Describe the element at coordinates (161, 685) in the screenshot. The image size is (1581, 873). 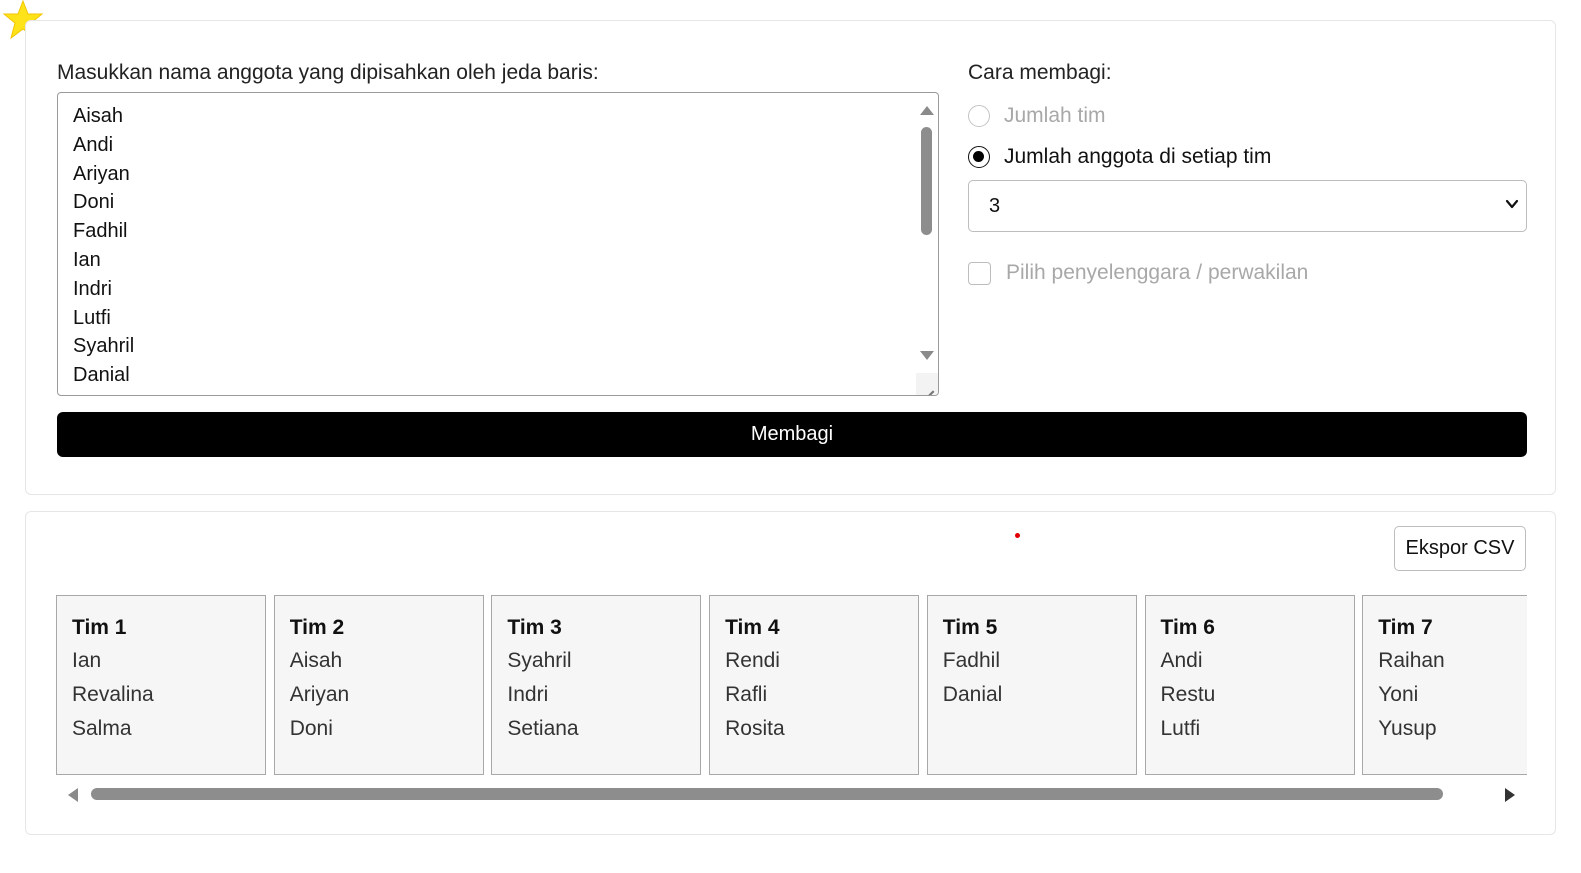
I see `team-card: Tim 1 Ian Revalina Salma` at that location.